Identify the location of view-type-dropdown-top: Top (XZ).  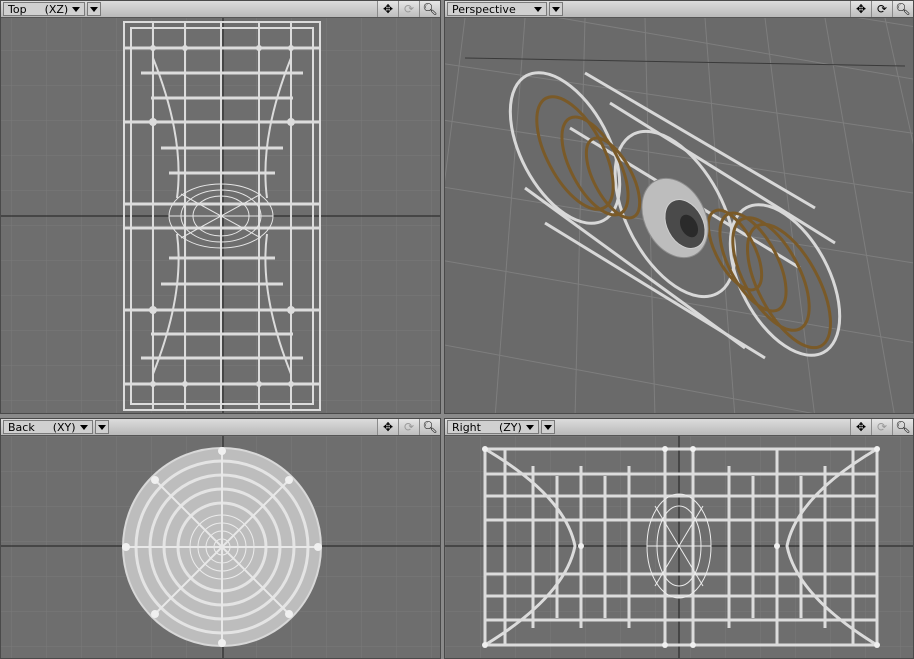
(44, 9).